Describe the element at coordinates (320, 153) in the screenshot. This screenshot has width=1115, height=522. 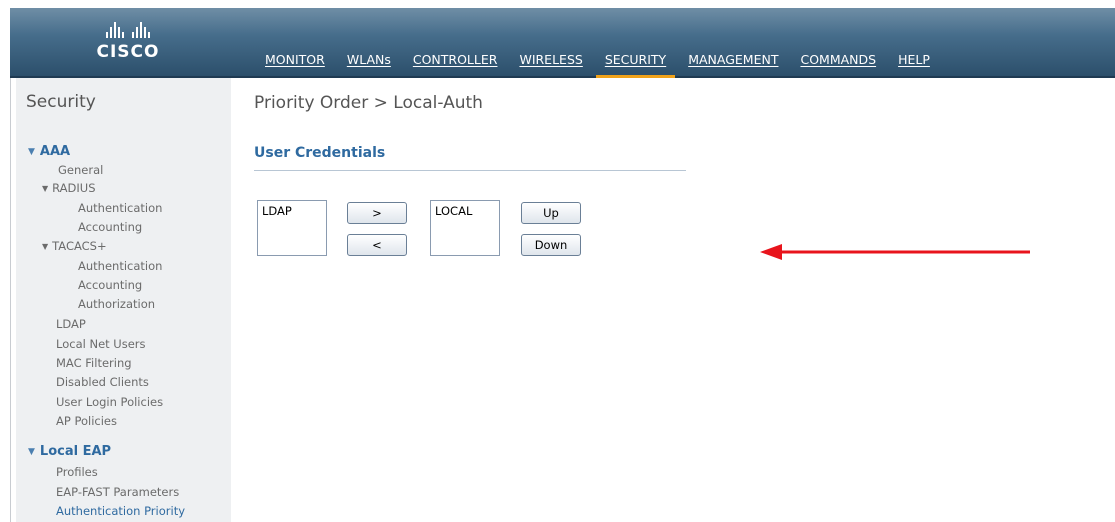
I see `section-heading: User Credentials` at that location.